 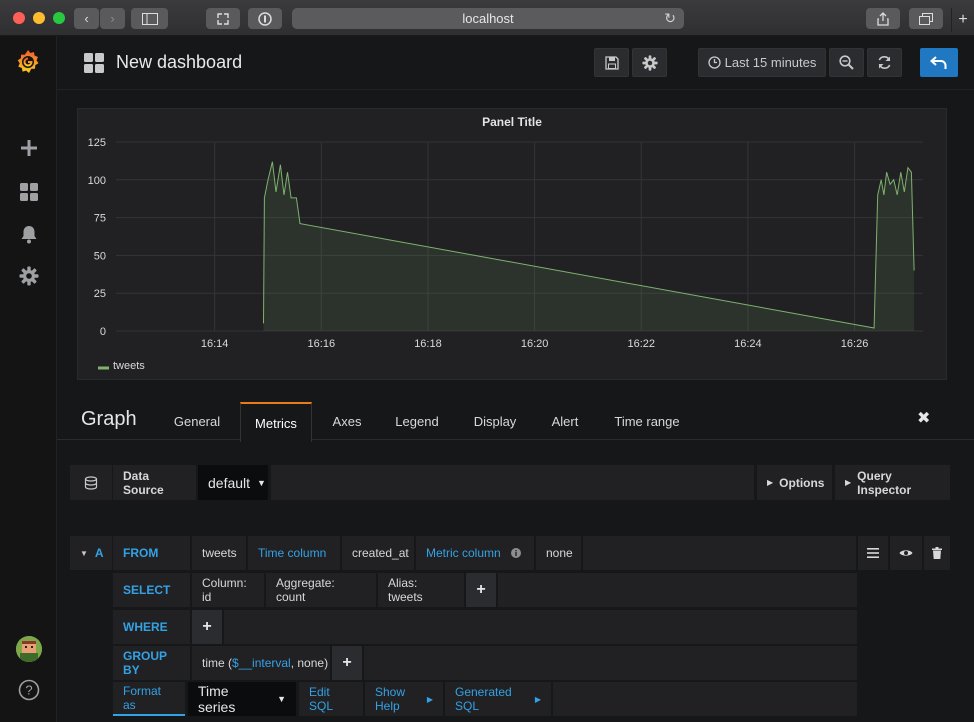 What do you see at coordinates (748, 344) in the screenshot?
I see `x-tick-label: 16:24` at bounding box center [748, 344].